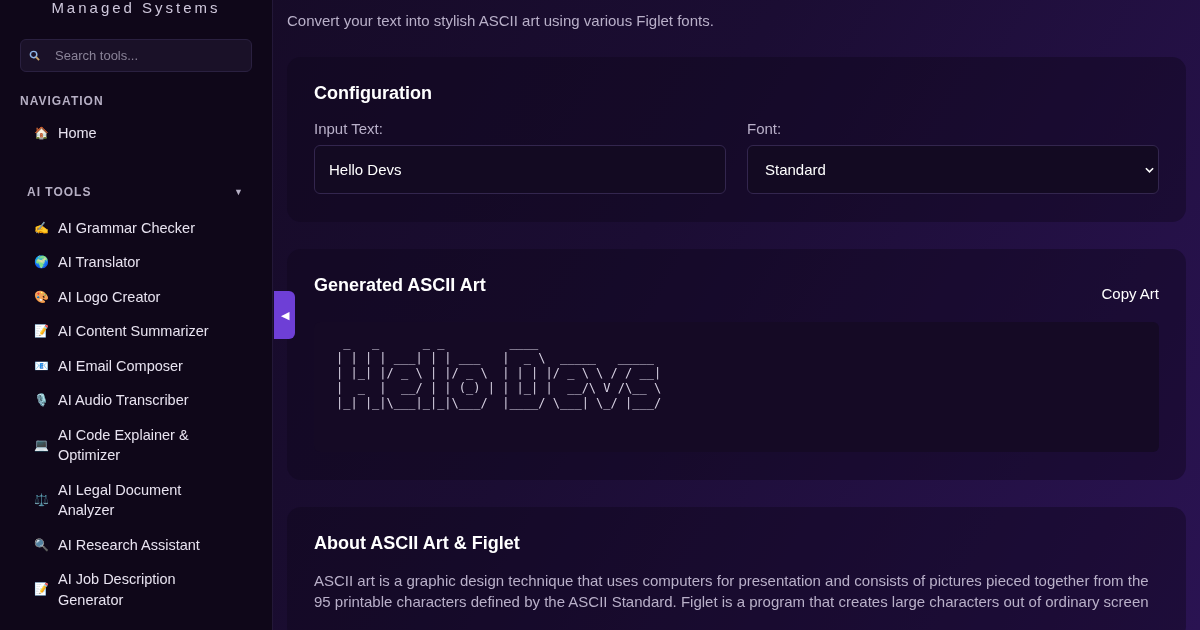 This screenshot has height=630, width=1200. What do you see at coordinates (136, 400) in the screenshot?
I see `sidebar-item: 🎙 AI Audio Transcriber` at bounding box center [136, 400].